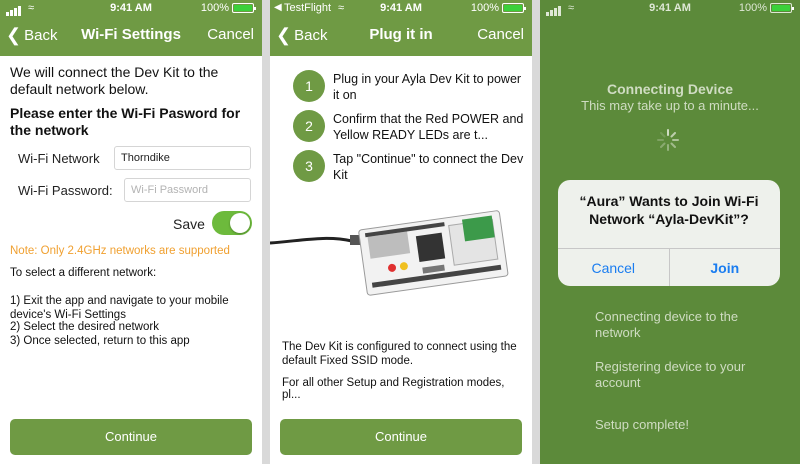 This screenshot has height=464, width=800. I want to click on step-setup-complete: Setup complete!, so click(642, 424).